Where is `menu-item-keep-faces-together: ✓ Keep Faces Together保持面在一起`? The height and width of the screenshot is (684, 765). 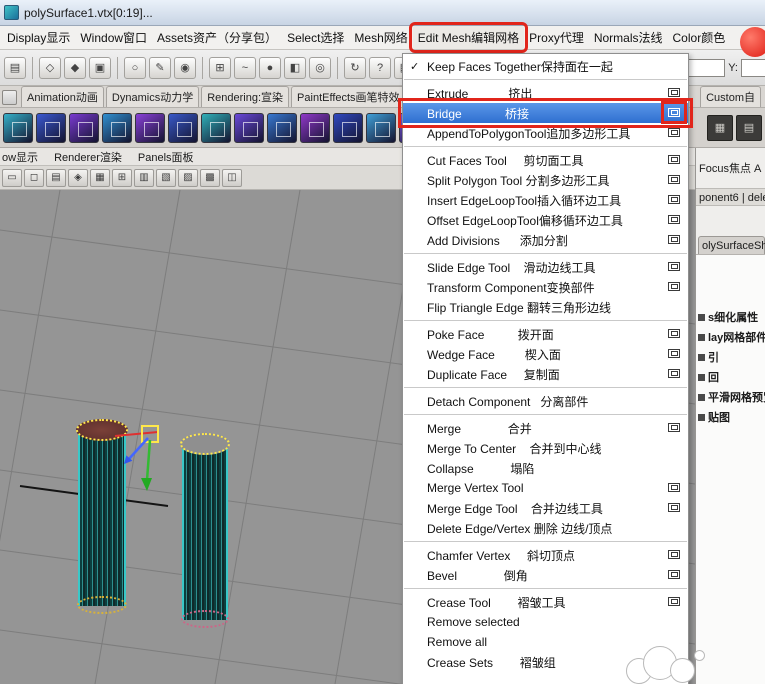
menu-item-keep-faces-together: ✓ Keep Faces Together保持面在一起 is located at coordinates (545, 66).